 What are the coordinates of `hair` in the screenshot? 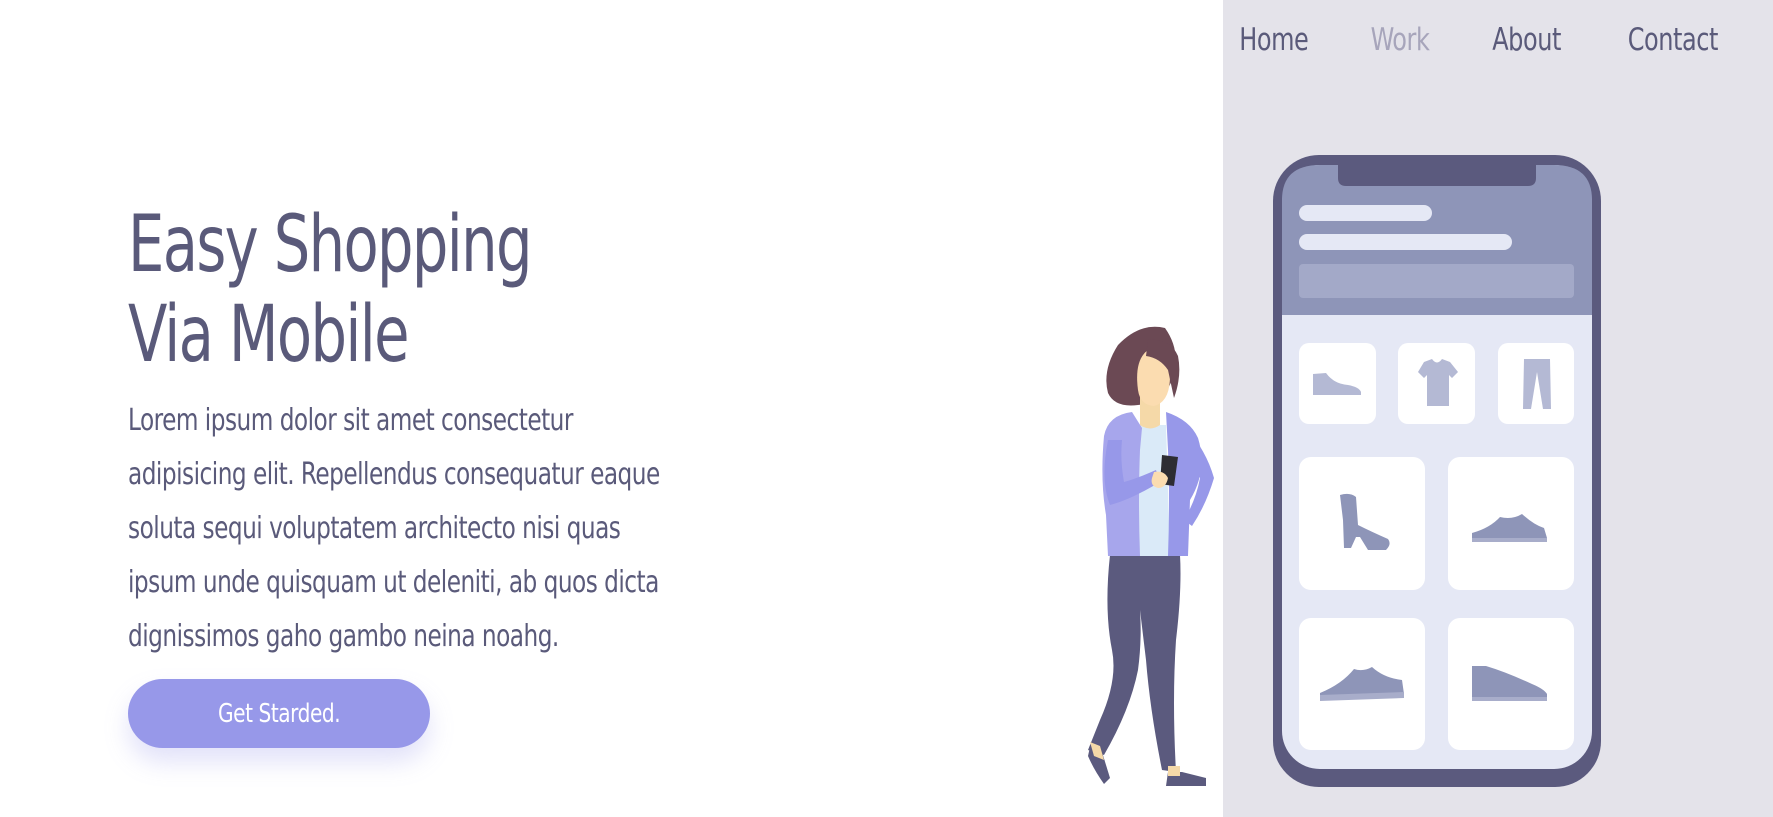 It's located at (1141, 366).